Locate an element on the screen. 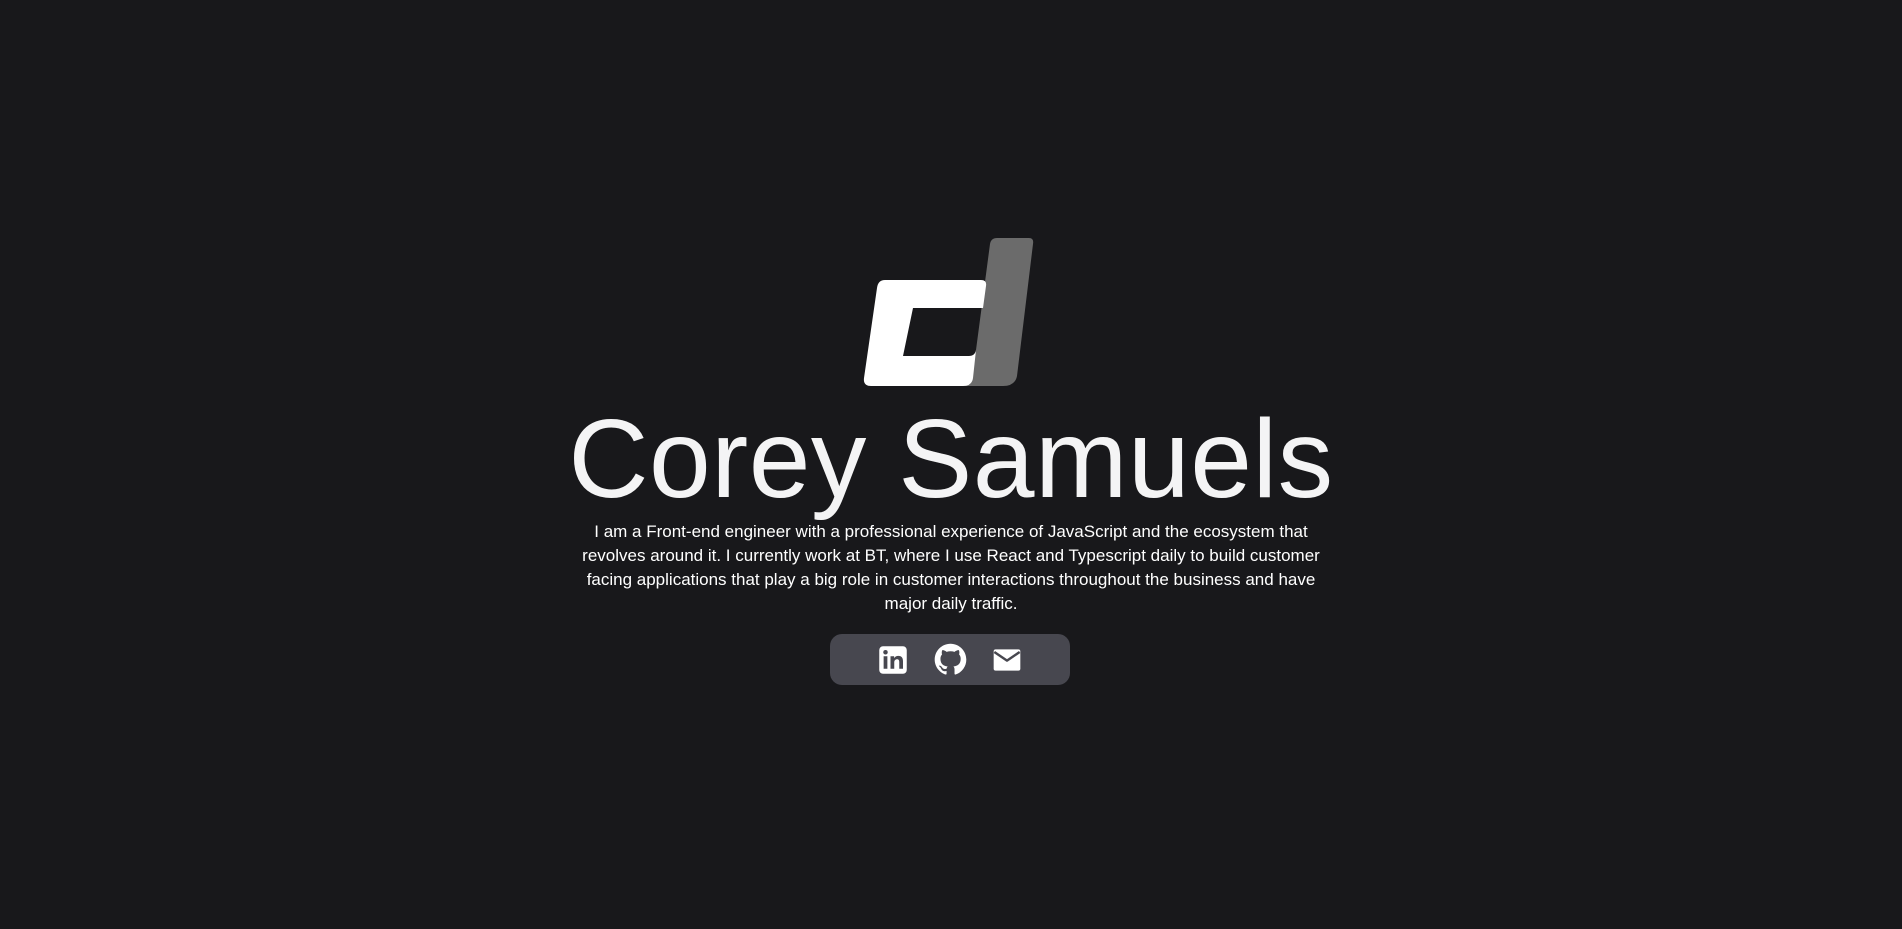  mail-icon is located at coordinates (1007, 659).